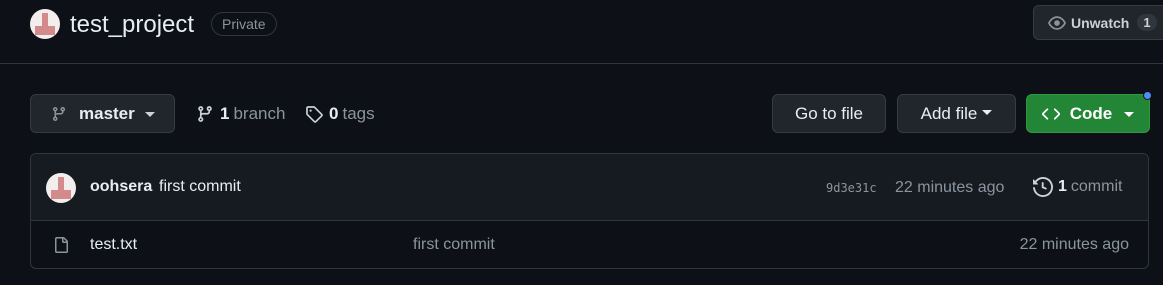 The image size is (1163, 285). I want to click on commit-message-link: first commit, so click(200, 187).